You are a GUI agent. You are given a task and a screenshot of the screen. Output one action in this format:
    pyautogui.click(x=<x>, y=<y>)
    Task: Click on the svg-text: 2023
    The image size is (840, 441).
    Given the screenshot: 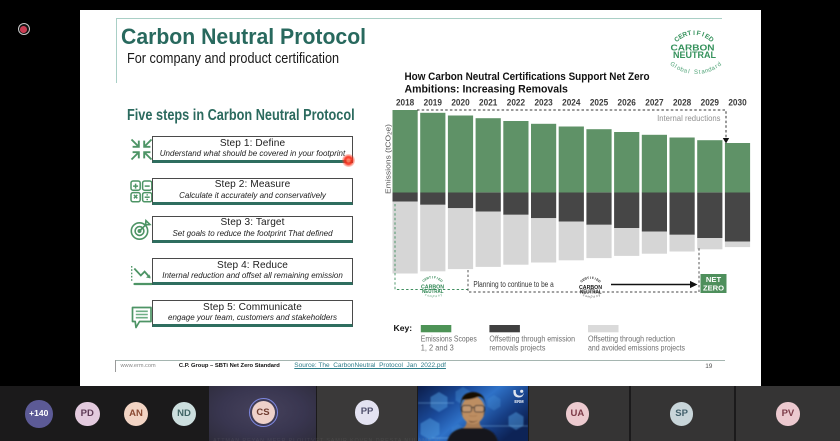 What is the action you would take?
    pyautogui.click(x=543, y=103)
    